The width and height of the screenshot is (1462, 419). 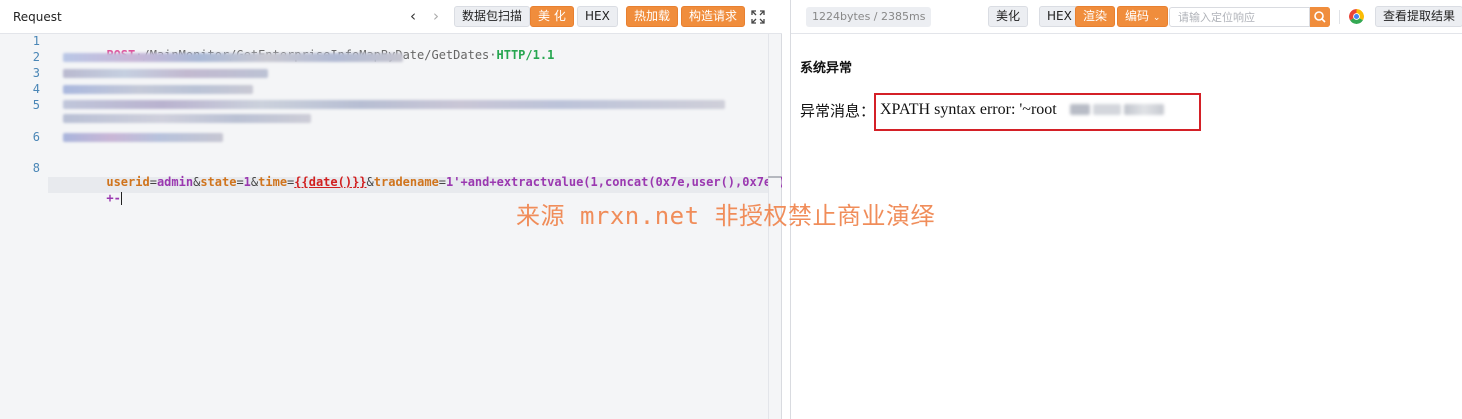 I want to click on line-number: 8, so click(x=36, y=168).